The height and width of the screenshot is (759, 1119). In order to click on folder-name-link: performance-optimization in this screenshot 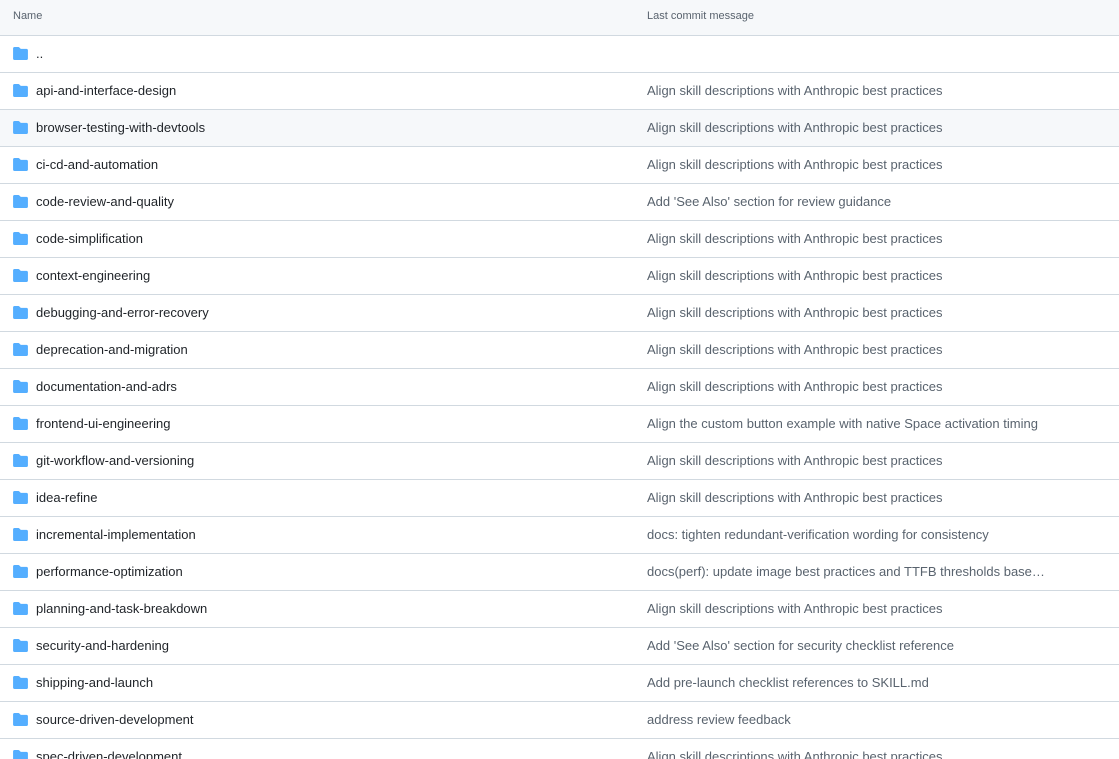, I will do `click(109, 571)`.